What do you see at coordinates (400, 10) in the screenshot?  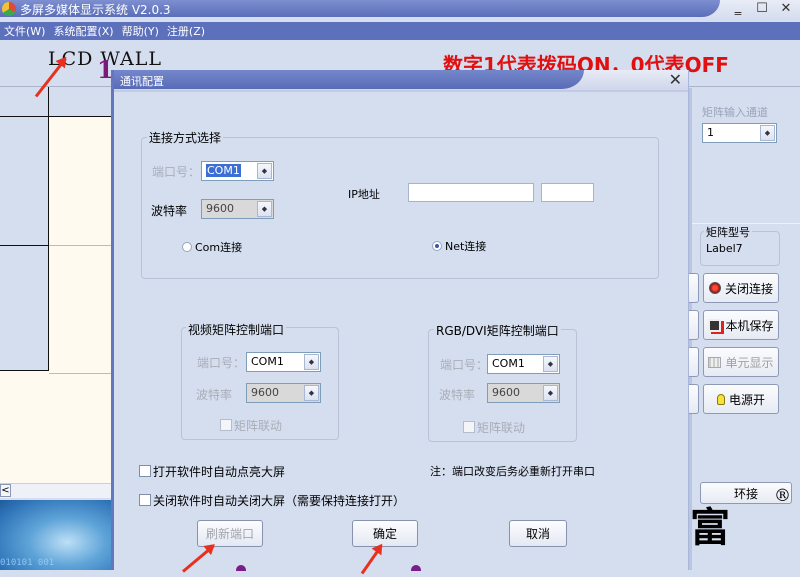 I see `main-title-bar: 多屏多媒体显示系统 V2.0.3 ‗ ☐ ✕` at bounding box center [400, 10].